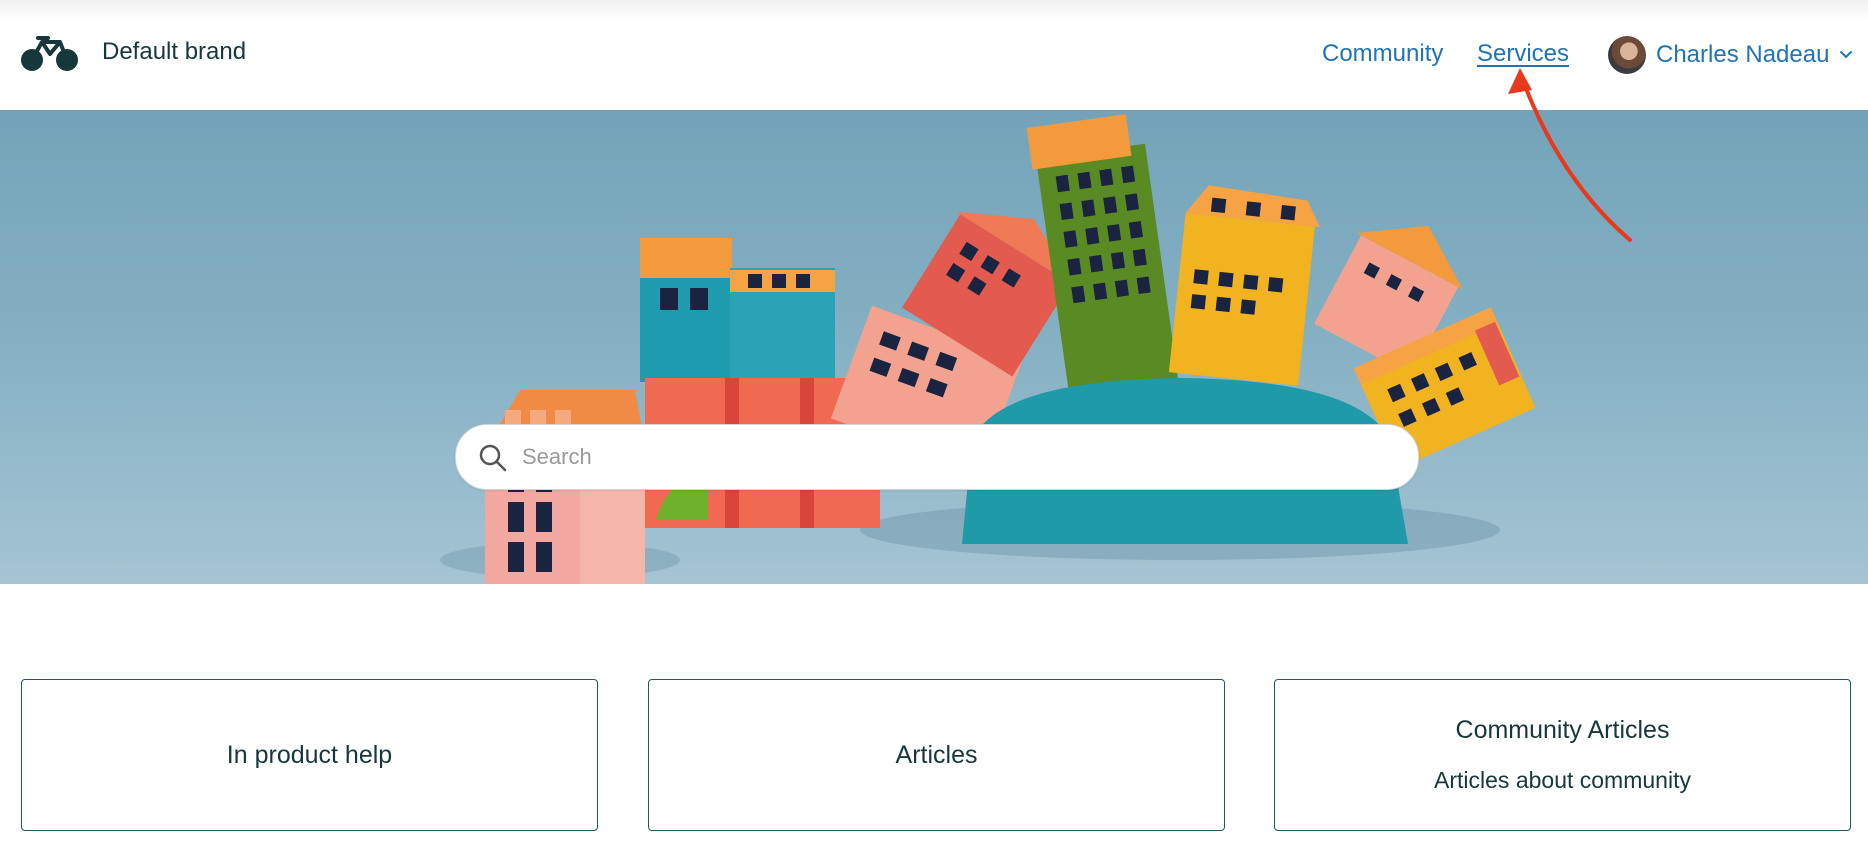  What do you see at coordinates (1562, 780) in the screenshot?
I see `card-description: Articles about community` at bounding box center [1562, 780].